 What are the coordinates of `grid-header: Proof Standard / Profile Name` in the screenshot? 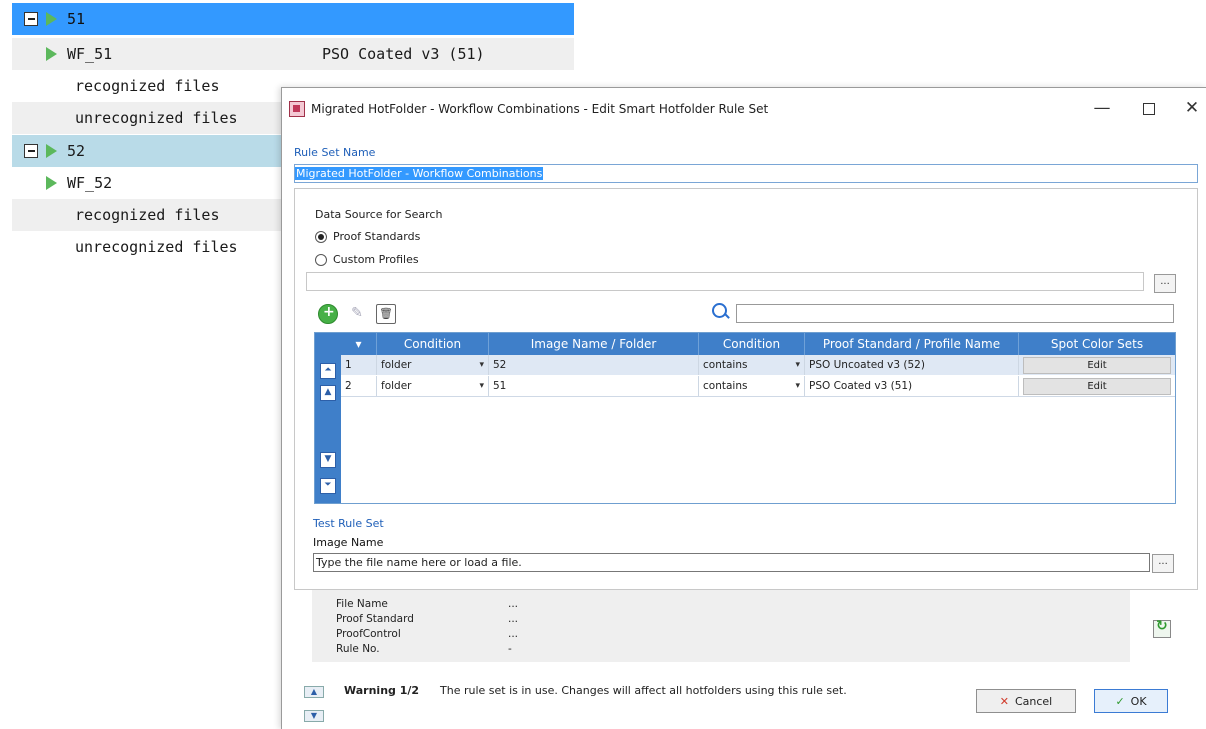 It's located at (912, 344).